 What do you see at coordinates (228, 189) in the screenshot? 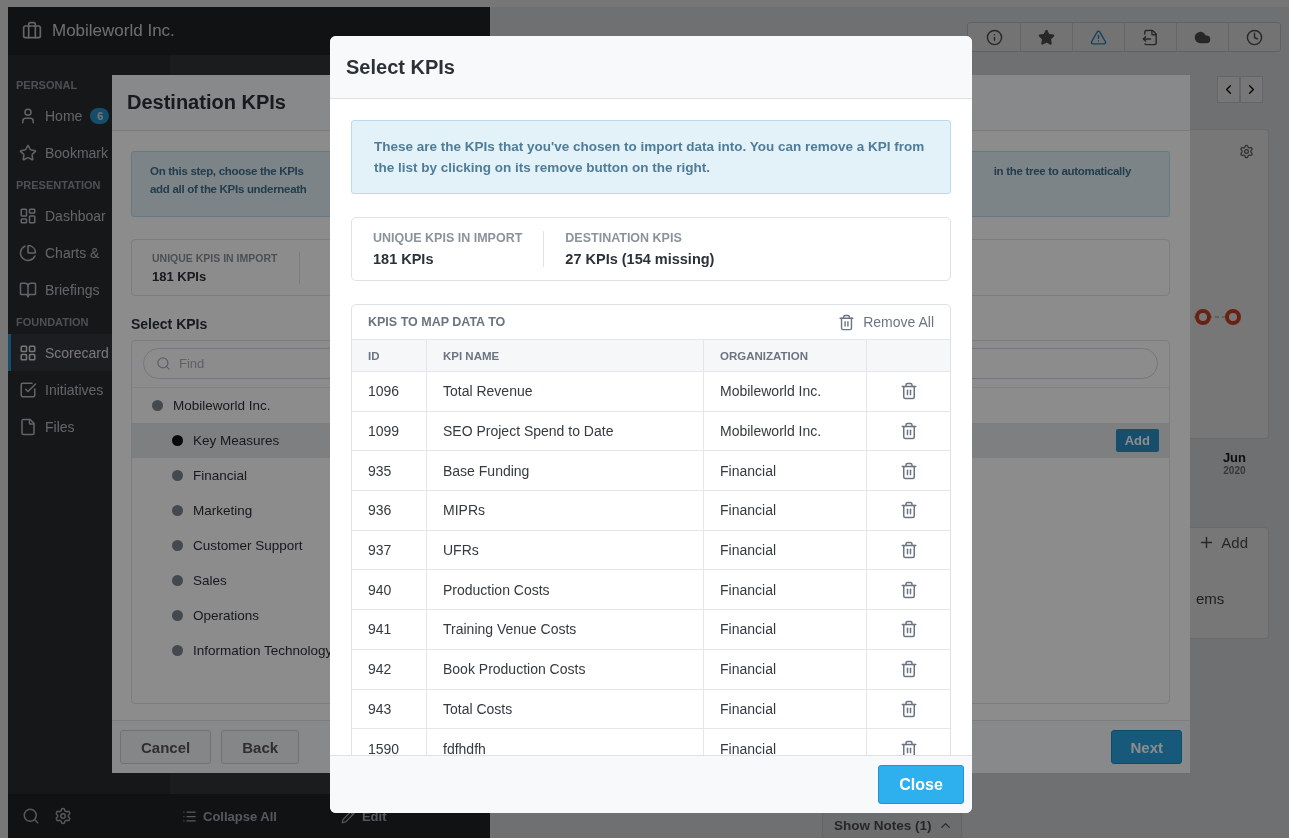
I see `info-text: add all of the KPIs underneath` at bounding box center [228, 189].